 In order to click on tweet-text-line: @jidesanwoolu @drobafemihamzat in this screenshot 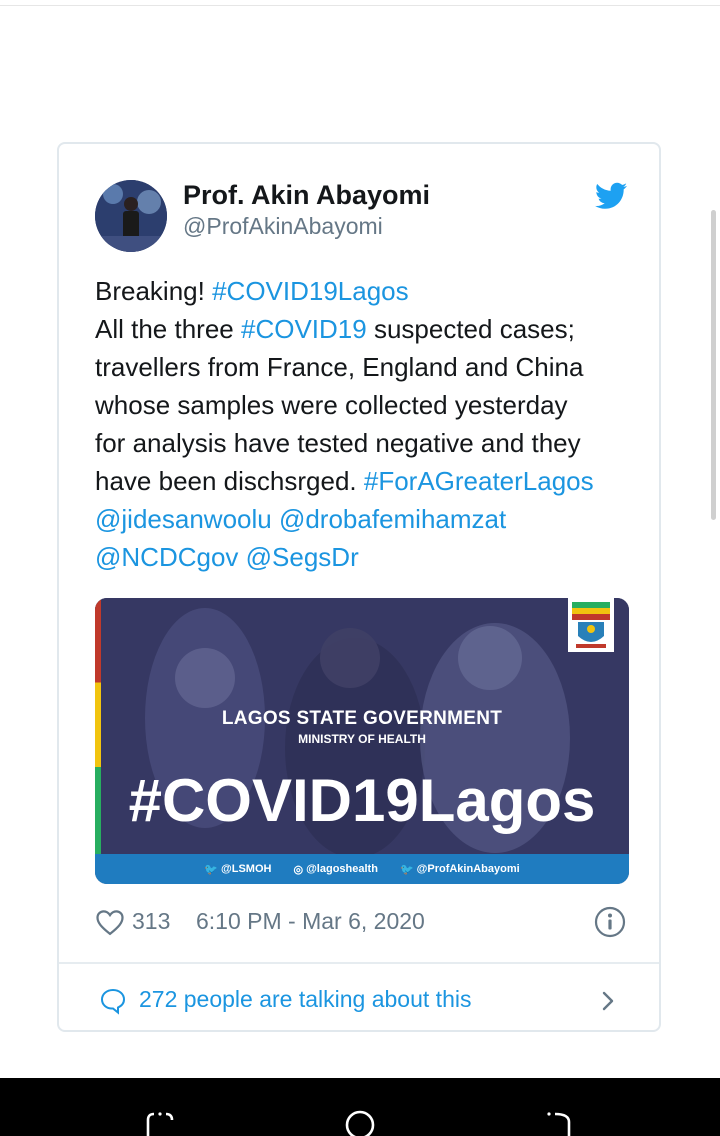, I will do `click(365, 519)`.